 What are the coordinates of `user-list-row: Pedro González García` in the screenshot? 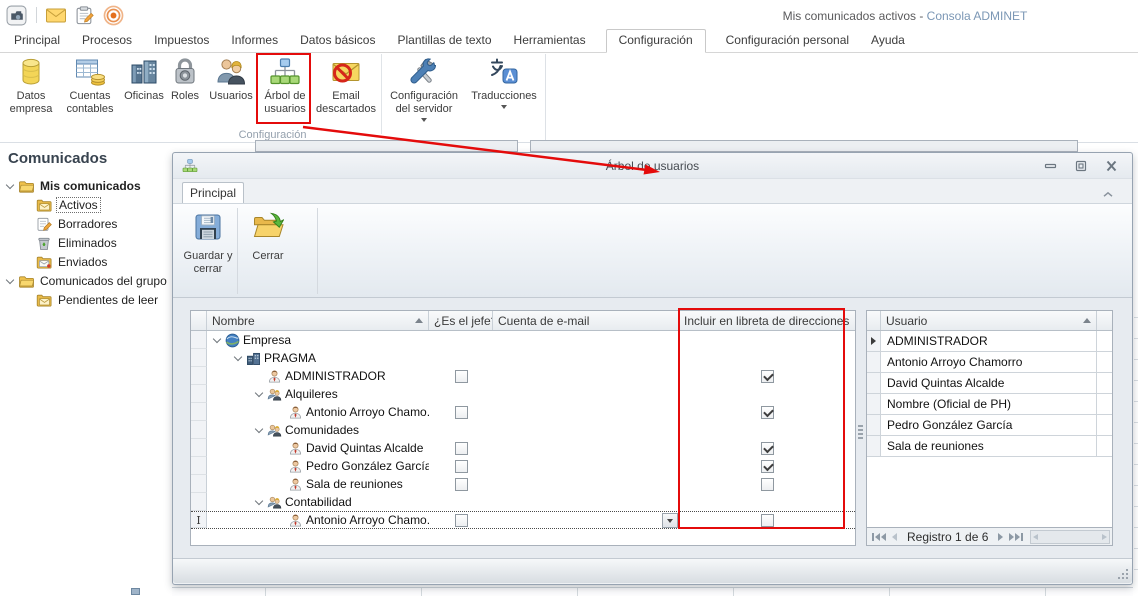 It's located at (989, 425).